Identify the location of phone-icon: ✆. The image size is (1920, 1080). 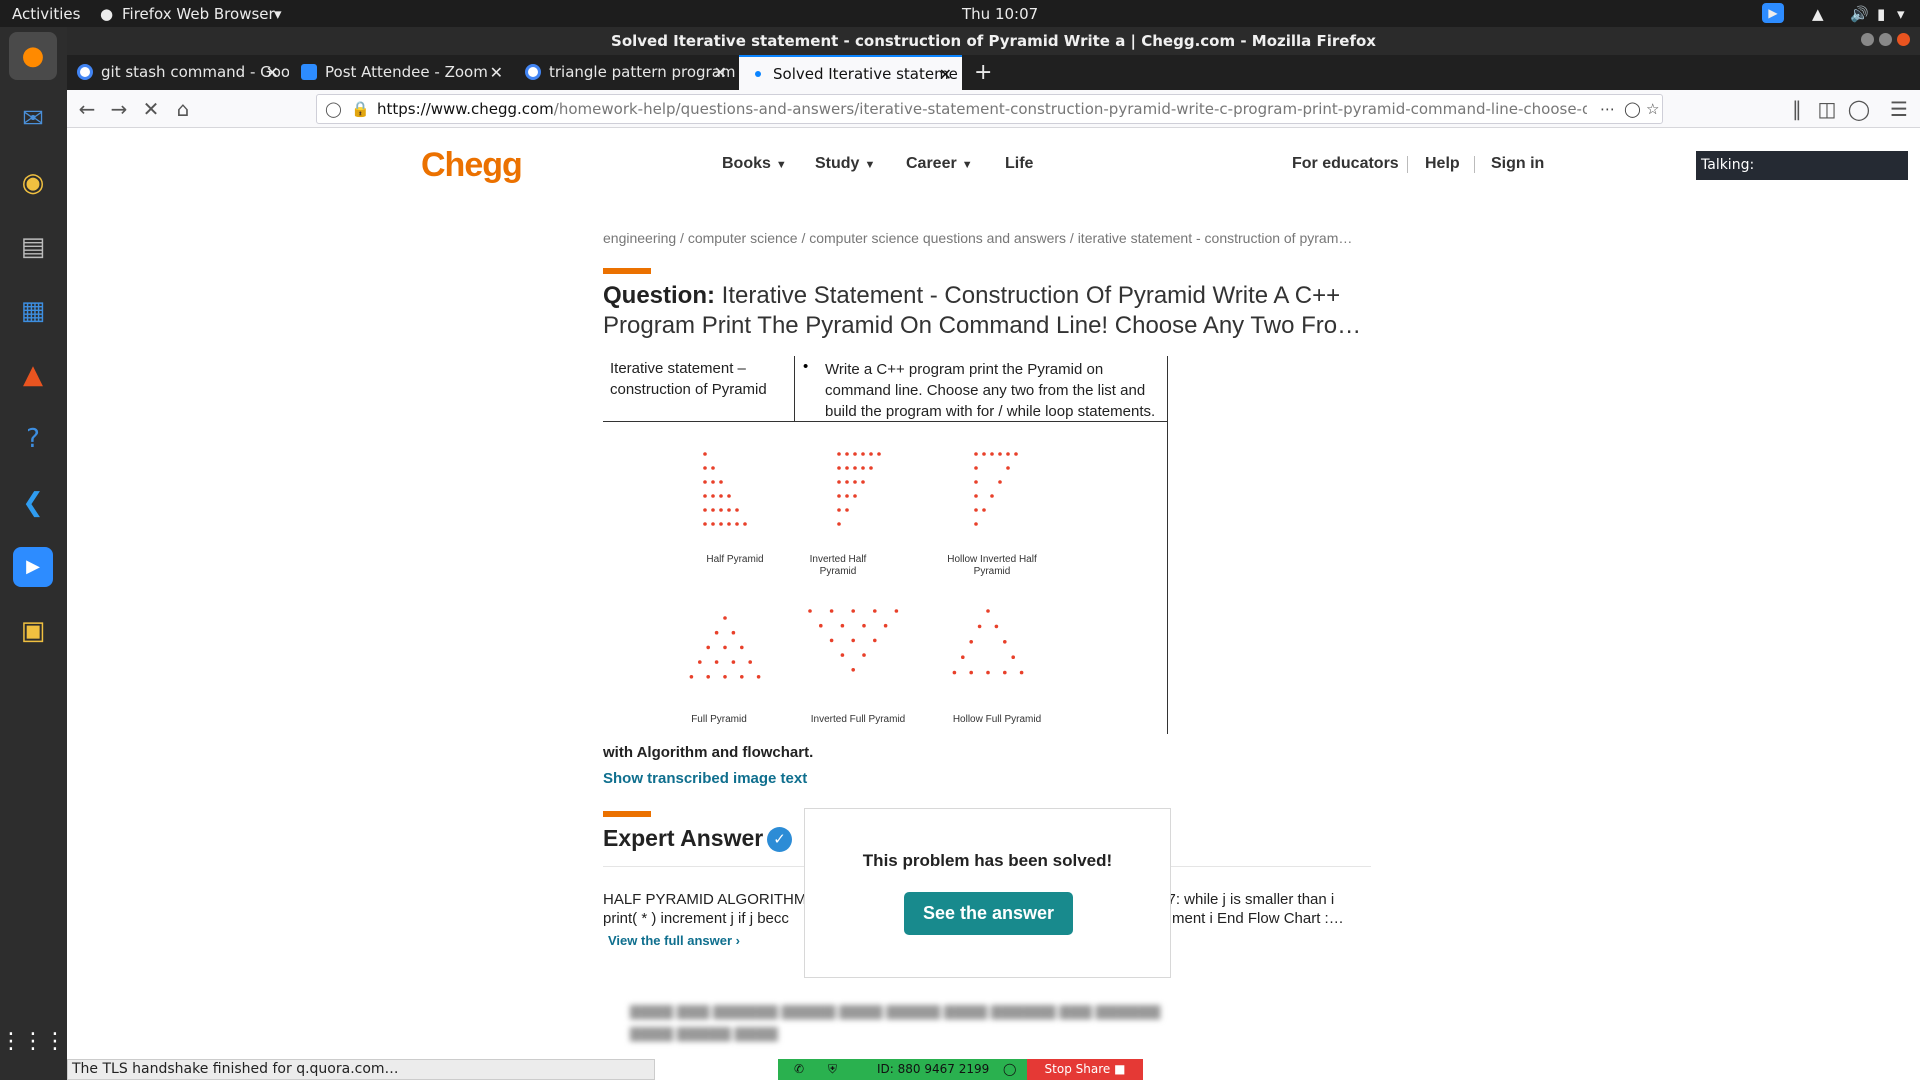
(799, 1069).